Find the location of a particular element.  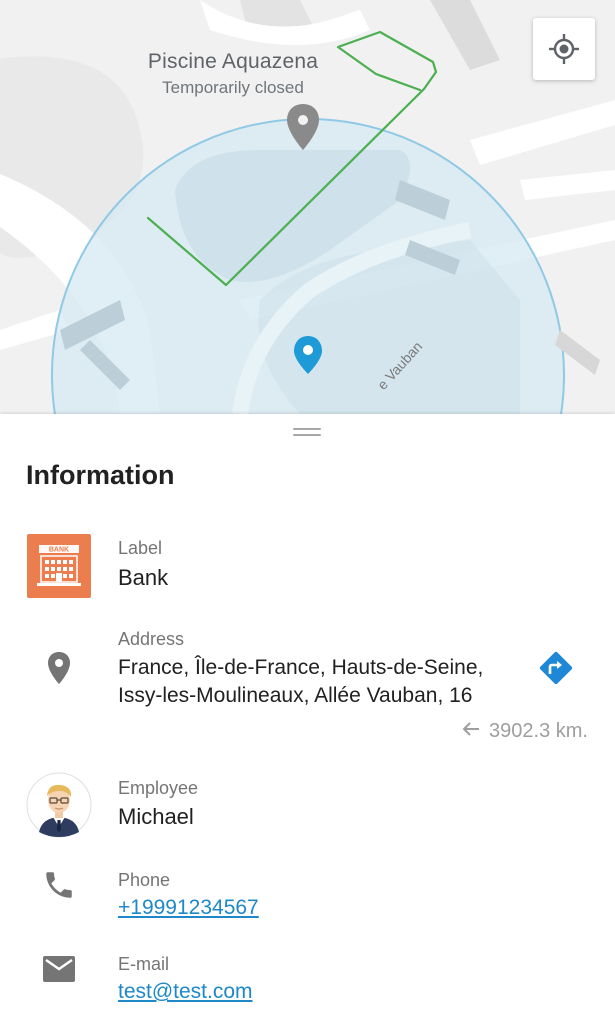

employee-caption: Employee is located at coordinates (158, 788).